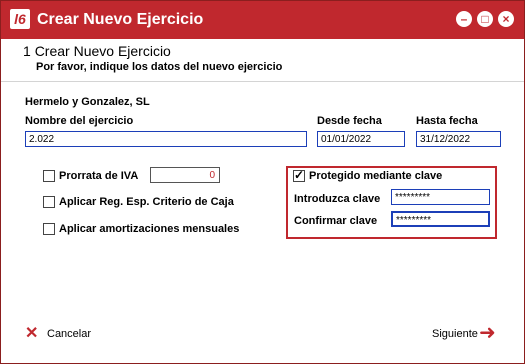 The height and width of the screenshot is (364, 525). I want to click on close-icon: ×, so click(506, 19).